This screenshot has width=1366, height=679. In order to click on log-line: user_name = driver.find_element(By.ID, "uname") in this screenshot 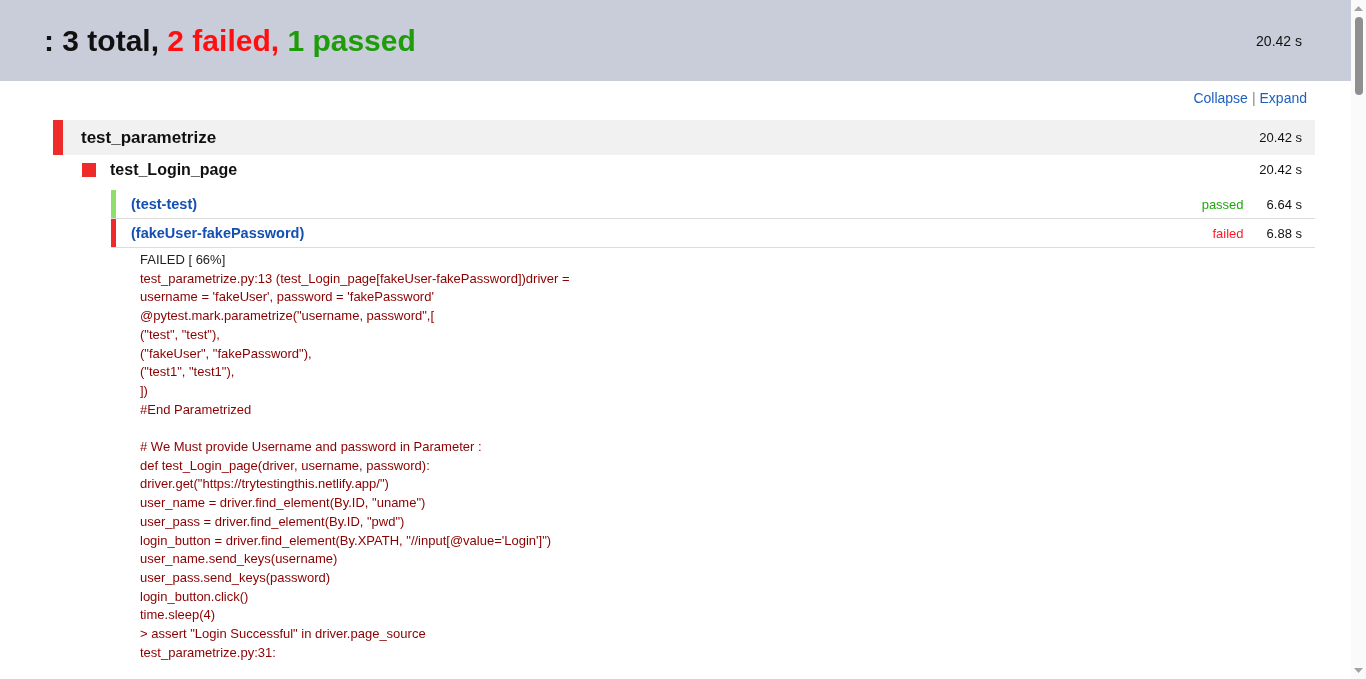, I will do `click(283, 503)`.